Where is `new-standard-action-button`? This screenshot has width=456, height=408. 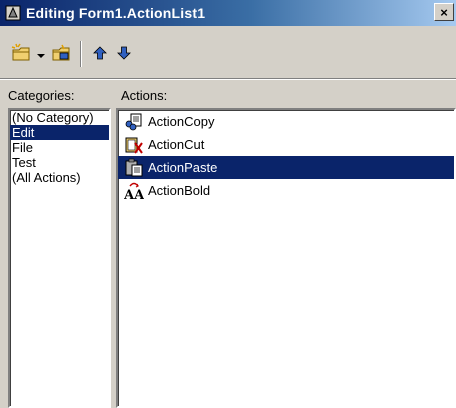
new-standard-action-button is located at coordinates (62, 54).